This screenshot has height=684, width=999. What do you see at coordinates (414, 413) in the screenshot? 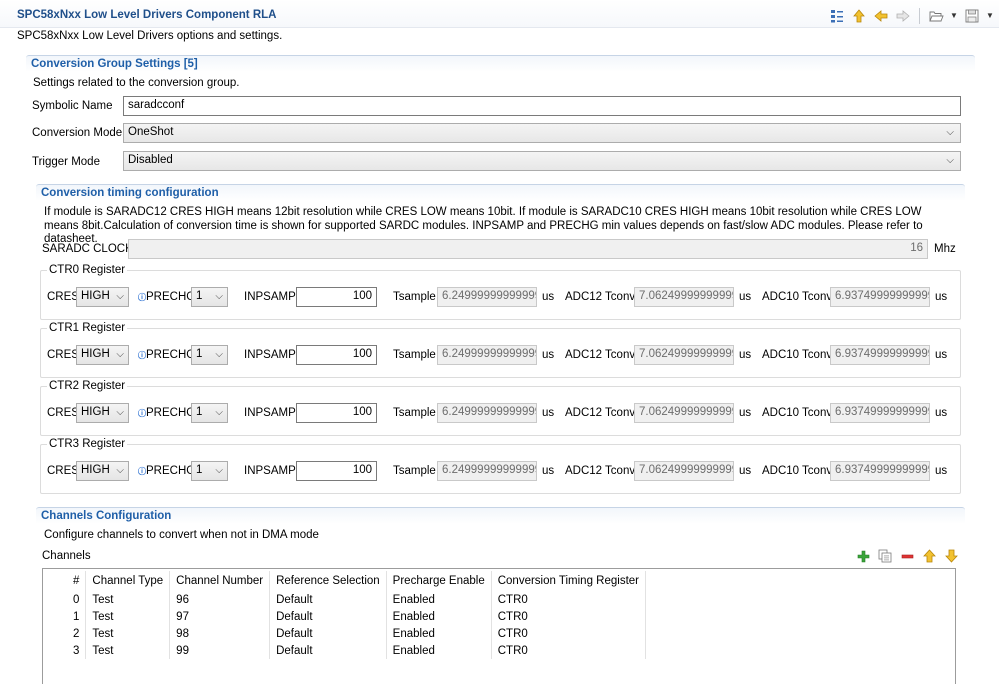
I see `tsample-label: Tsample` at bounding box center [414, 413].